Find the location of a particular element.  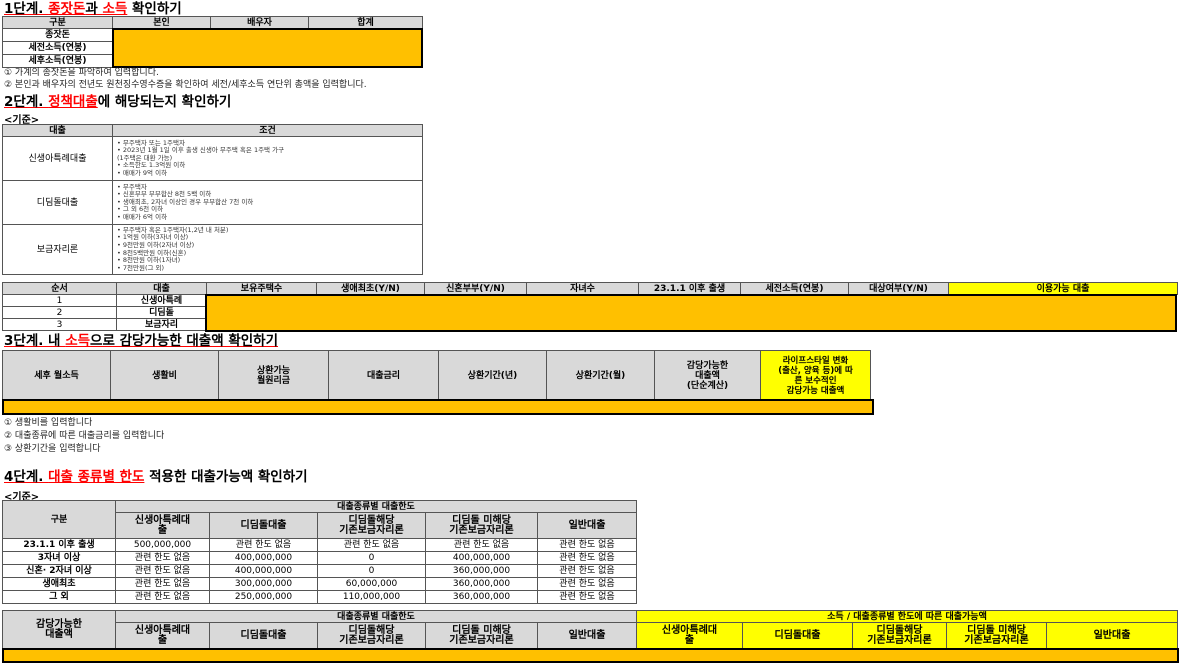

col-header: 세후 월소득 is located at coordinates (56, 375).